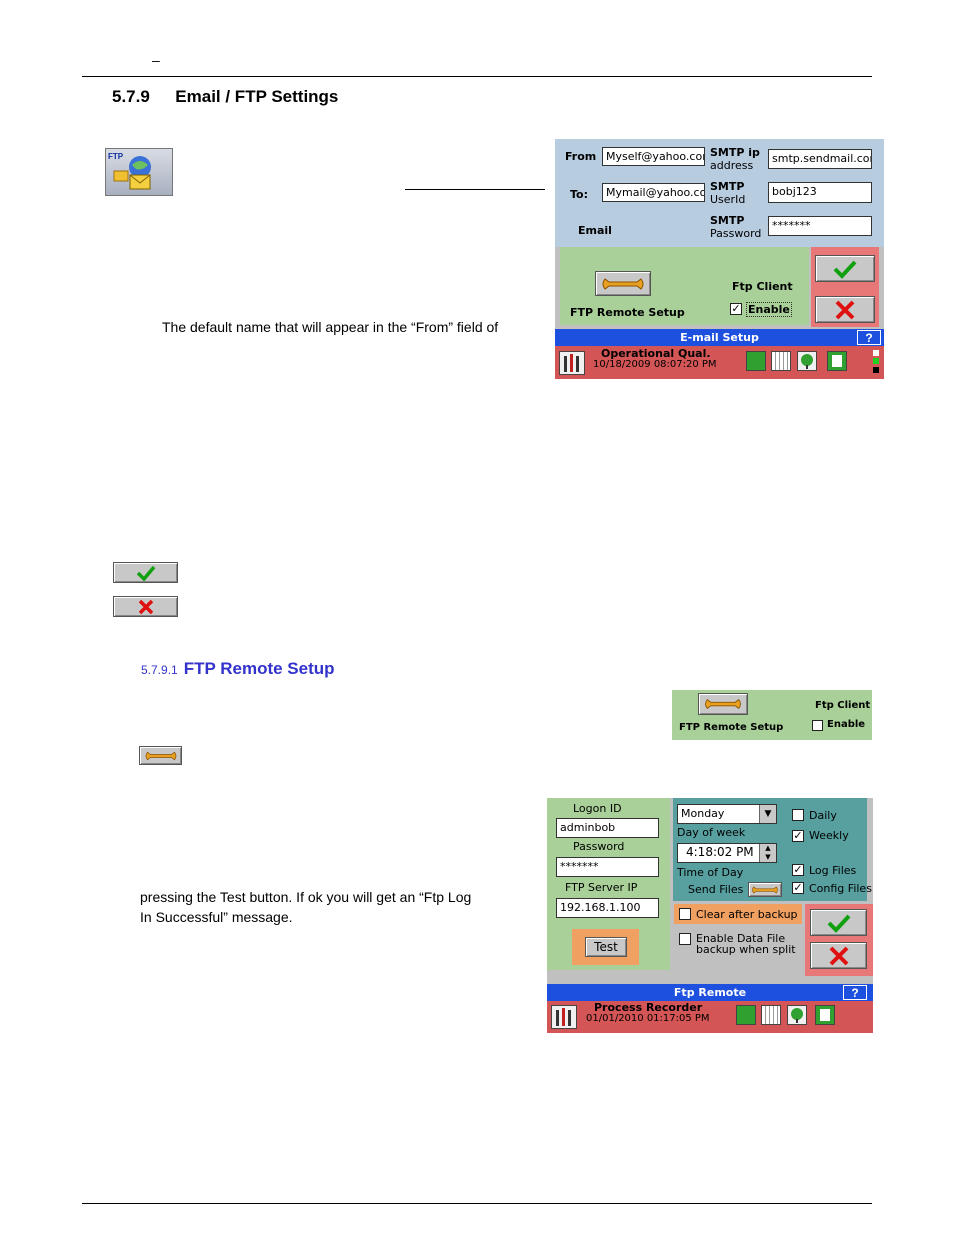  I want to click on ftp-strip-screen: FTP Remote Setup Ftp Client Enable, so click(772, 715).